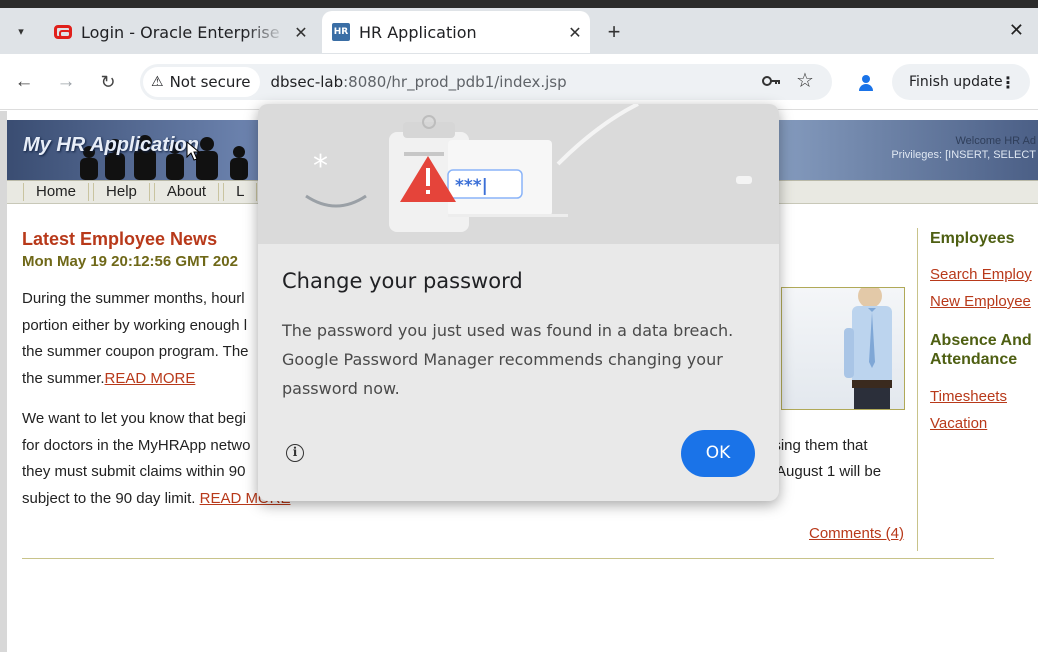 The width and height of the screenshot is (1038, 652). Describe the element at coordinates (295, 453) in the screenshot. I see `info-icon: i` at that location.